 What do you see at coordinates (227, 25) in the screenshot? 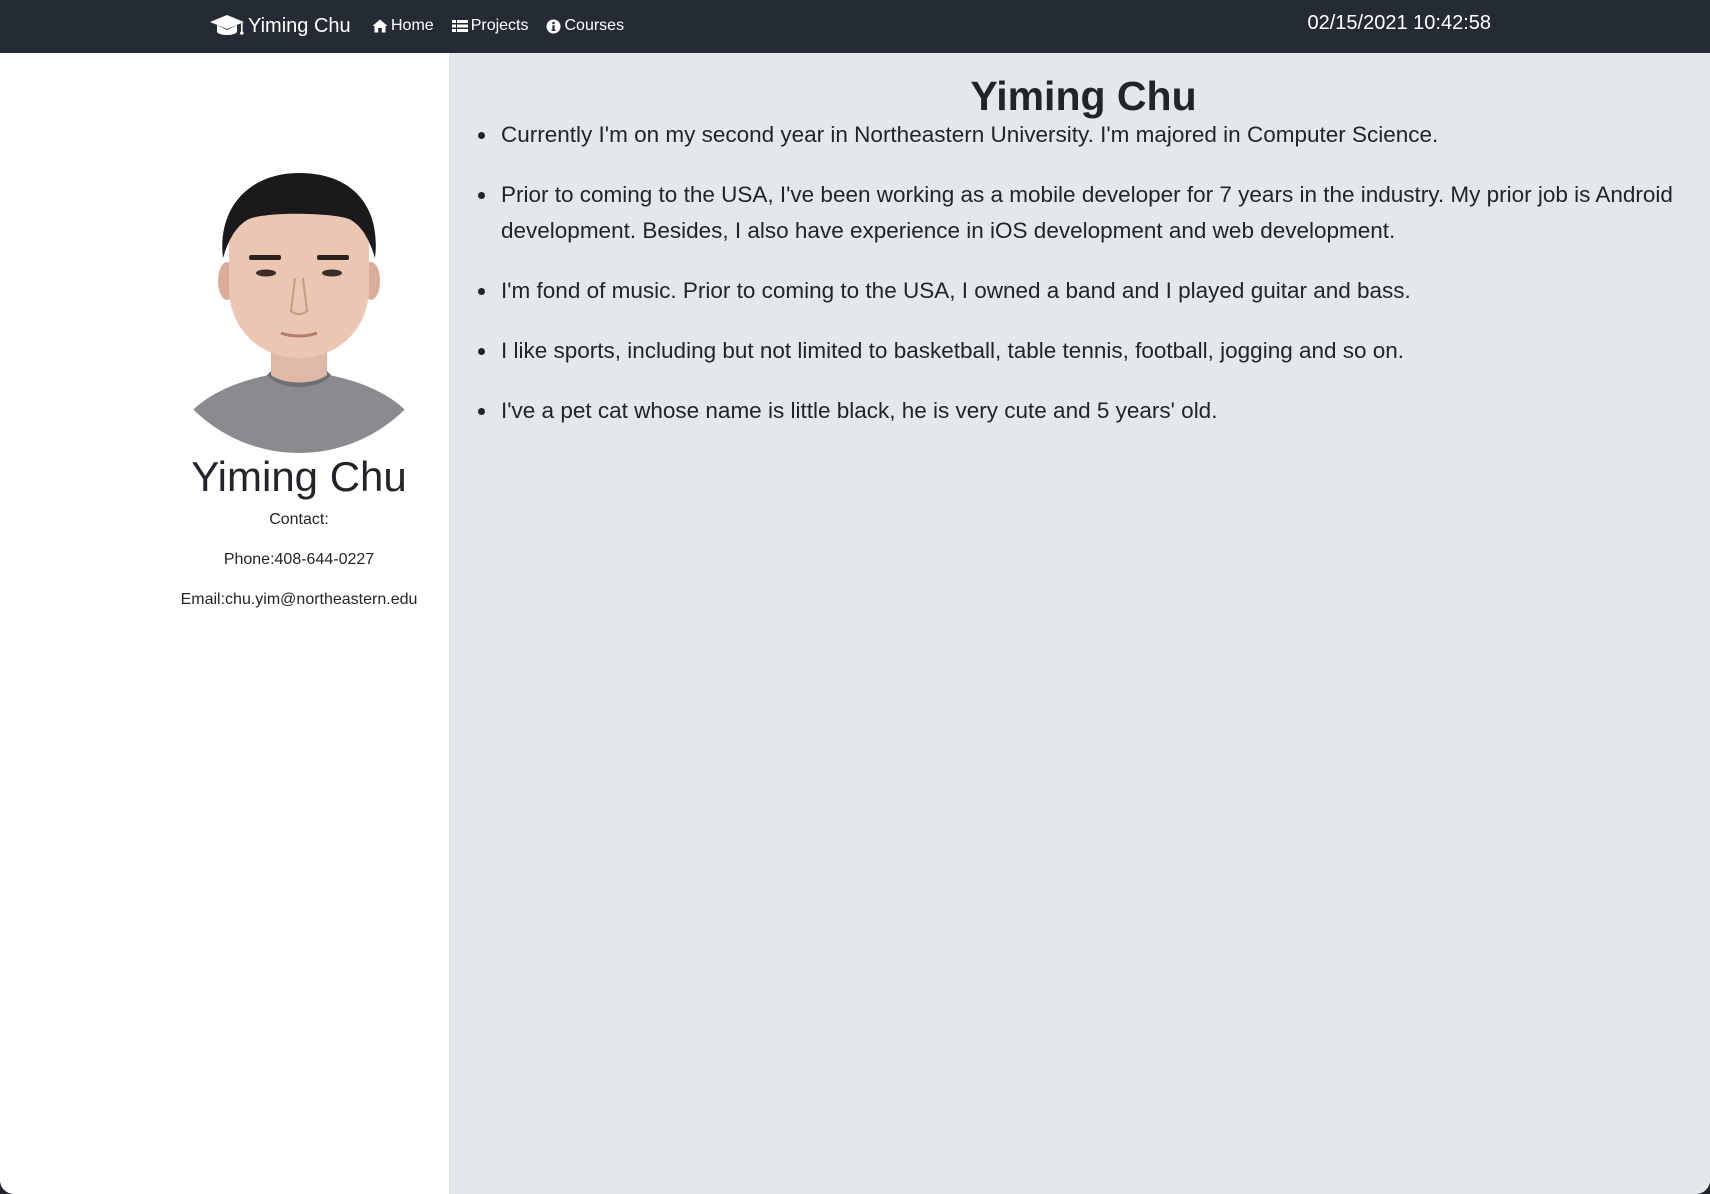
I see `graduation-cap-icon` at bounding box center [227, 25].